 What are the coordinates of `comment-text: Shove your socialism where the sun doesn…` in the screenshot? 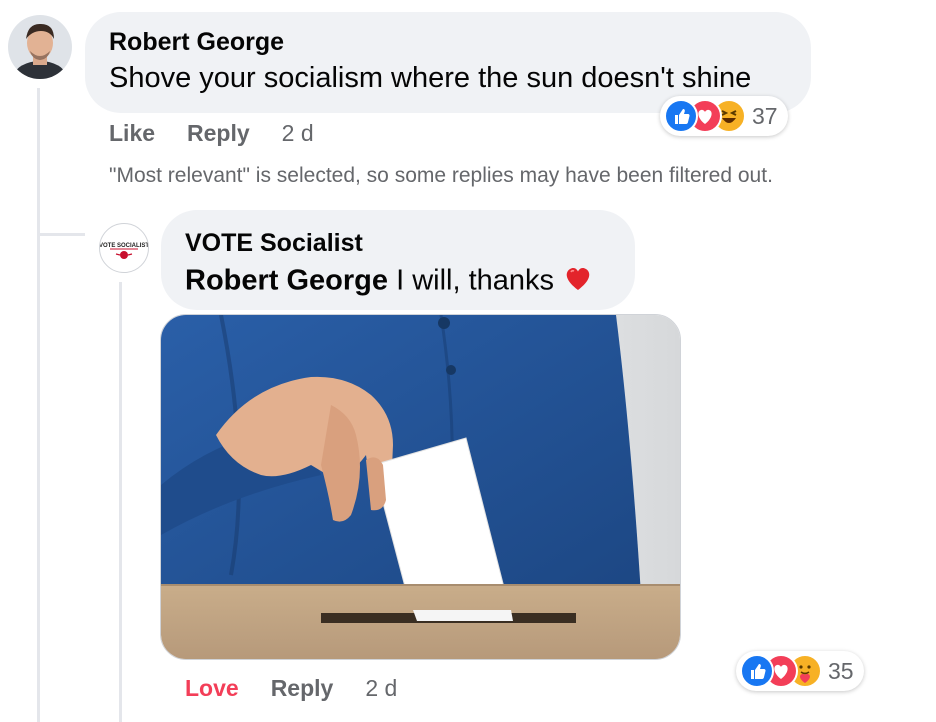 It's located at (430, 78).